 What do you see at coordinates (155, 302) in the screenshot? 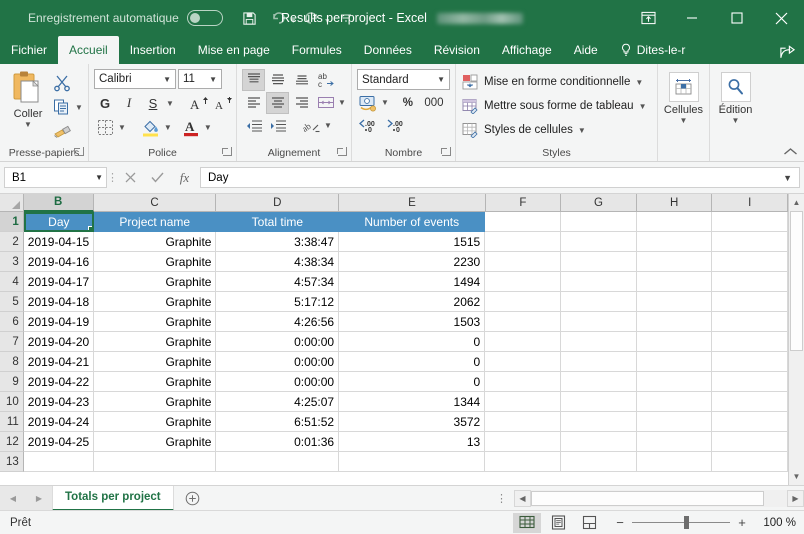
I see `cell-c5: Graphite` at bounding box center [155, 302].